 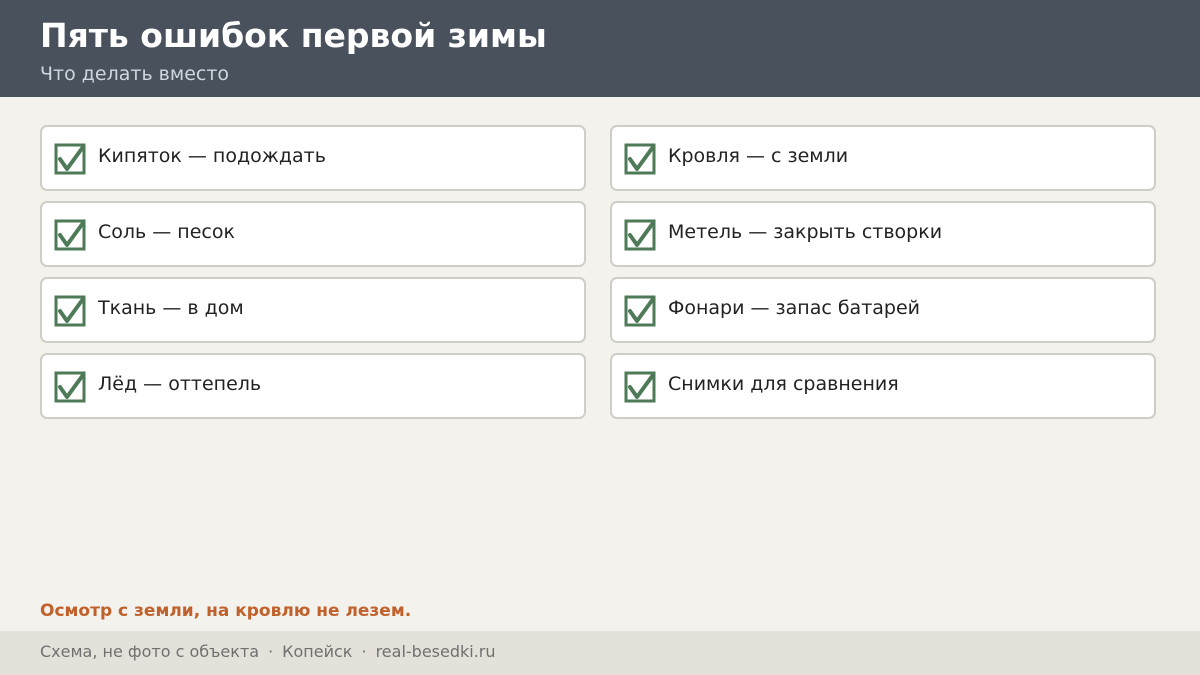 I want to click on checklist-item-blizzard: Метель — закрыть створки, so click(x=883, y=234).